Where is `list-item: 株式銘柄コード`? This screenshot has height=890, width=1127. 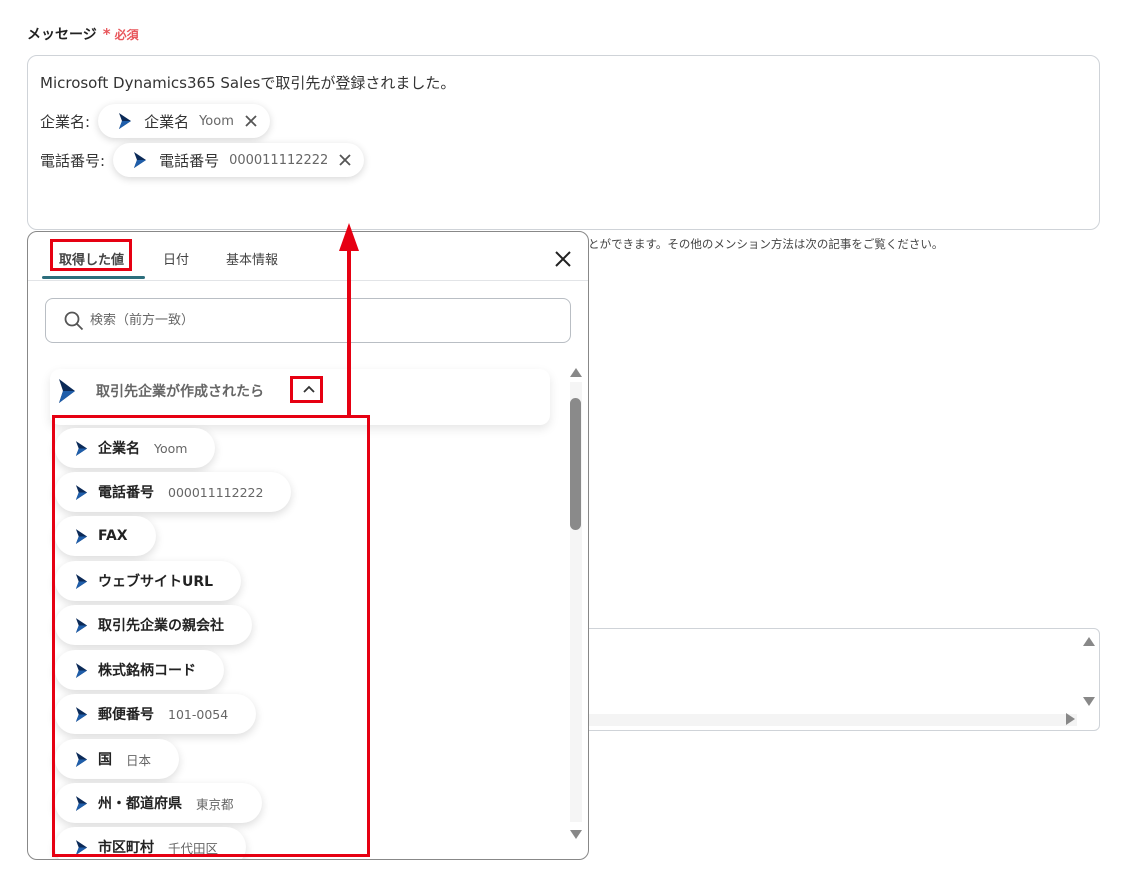 list-item: 株式銘柄コード is located at coordinates (139, 670).